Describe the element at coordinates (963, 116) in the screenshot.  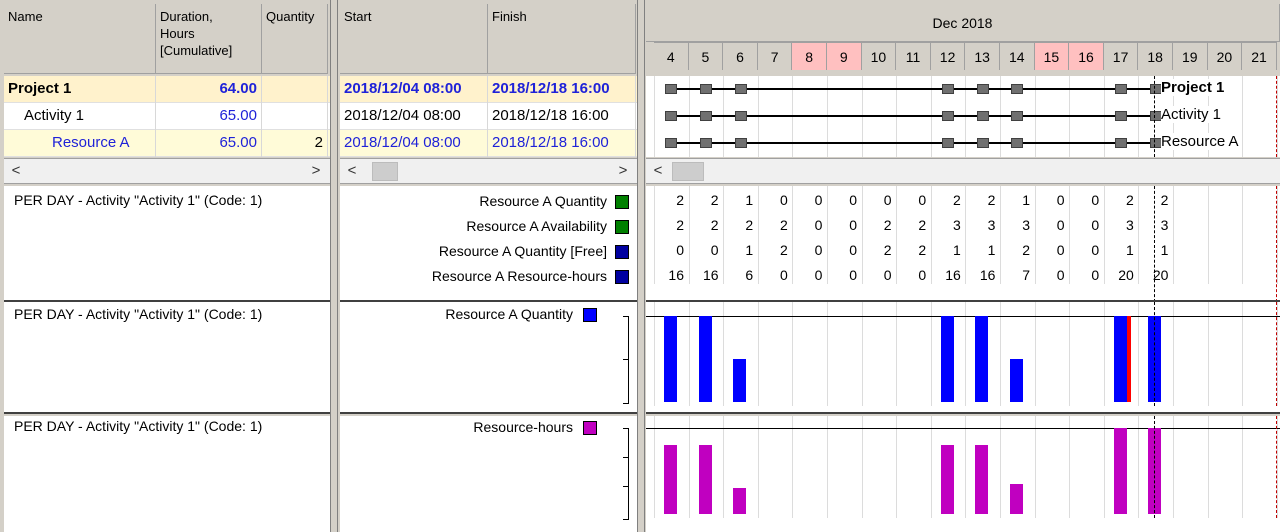
I see `gantt-chart: Project 1 Activity 1 Resource A` at that location.